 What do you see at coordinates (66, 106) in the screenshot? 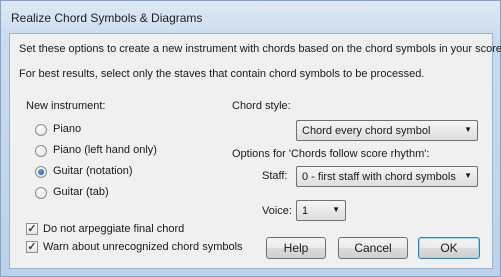
I see `new-instrument-label: New instrument:` at bounding box center [66, 106].